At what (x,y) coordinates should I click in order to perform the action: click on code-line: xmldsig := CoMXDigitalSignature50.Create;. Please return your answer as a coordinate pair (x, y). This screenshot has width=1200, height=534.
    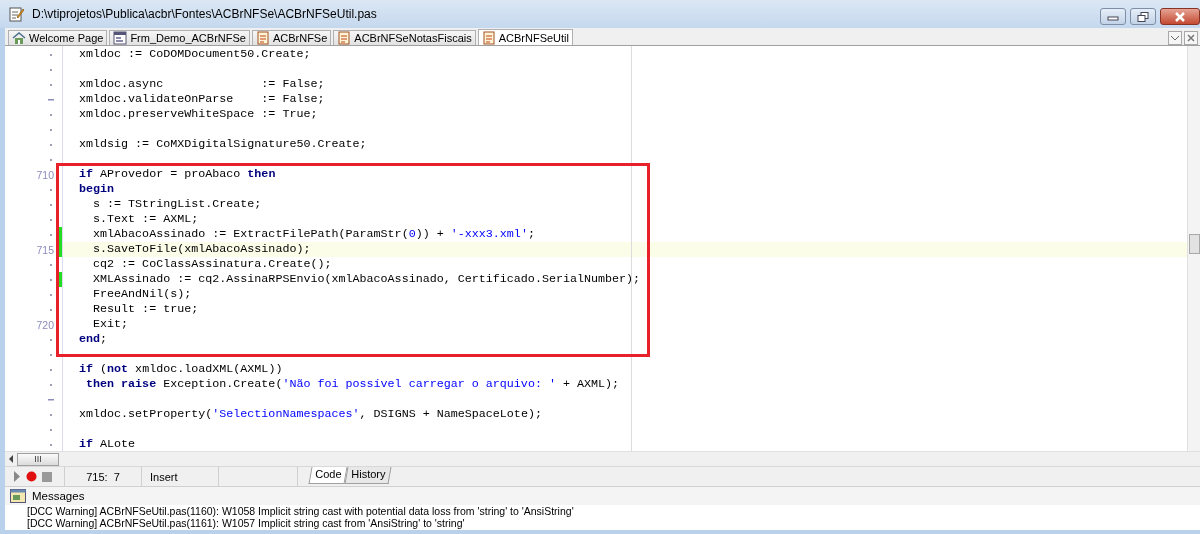
    Looking at the image, I should click on (223, 144).